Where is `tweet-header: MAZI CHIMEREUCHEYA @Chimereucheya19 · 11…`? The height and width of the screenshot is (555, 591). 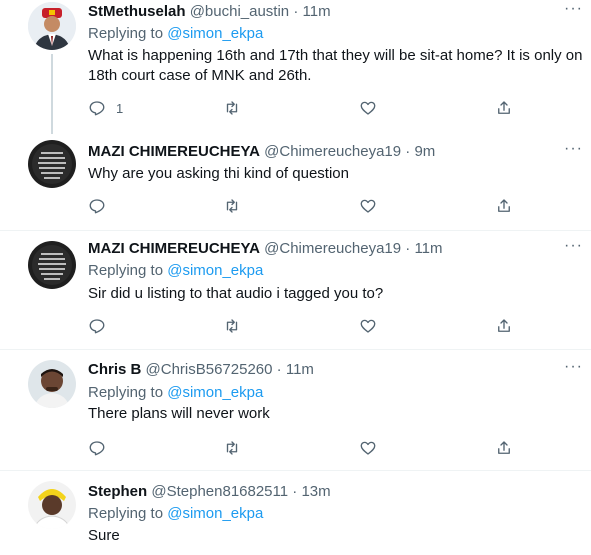 tweet-header: MAZI CHIMEREUCHEYA @Chimereucheya19 · 11… is located at coordinates (265, 249).